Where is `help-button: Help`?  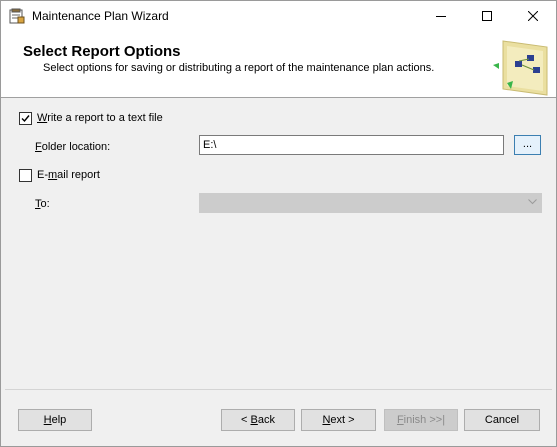
help-button: Help is located at coordinates (55, 420).